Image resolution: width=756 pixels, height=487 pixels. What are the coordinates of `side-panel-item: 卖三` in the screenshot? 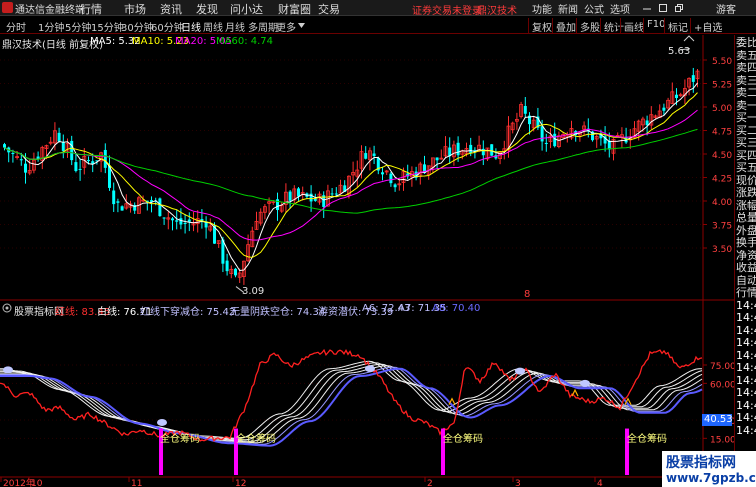 It's located at (746, 80).